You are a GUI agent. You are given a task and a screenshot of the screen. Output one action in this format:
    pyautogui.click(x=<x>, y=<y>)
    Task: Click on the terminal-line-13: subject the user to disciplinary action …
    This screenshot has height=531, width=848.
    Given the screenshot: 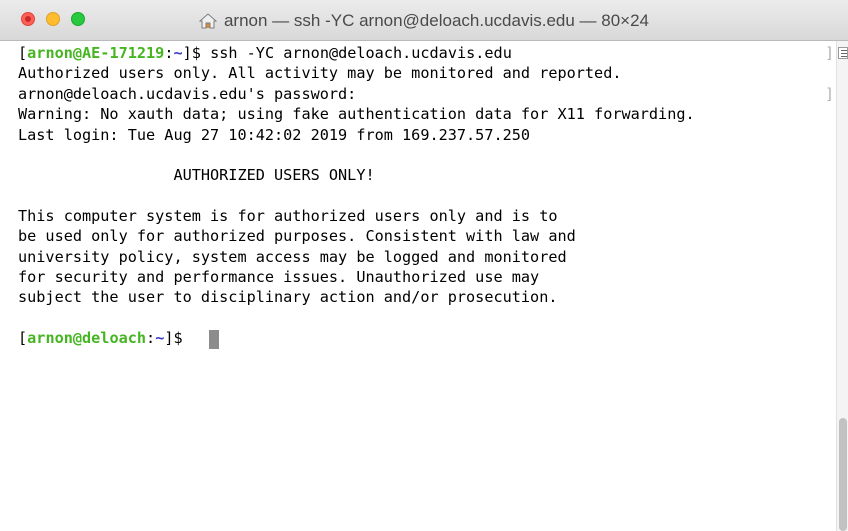 What is the action you would take?
    pyautogui.click(x=288, y=297)
    